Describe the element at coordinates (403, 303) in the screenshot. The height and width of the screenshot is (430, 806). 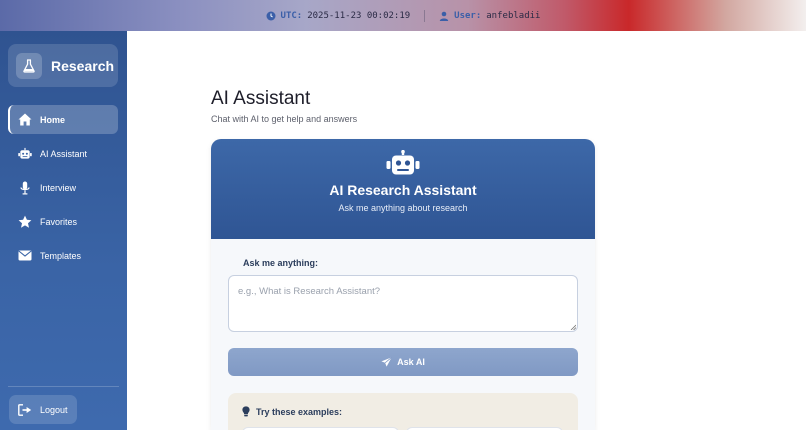
I see `question-input` at that location.